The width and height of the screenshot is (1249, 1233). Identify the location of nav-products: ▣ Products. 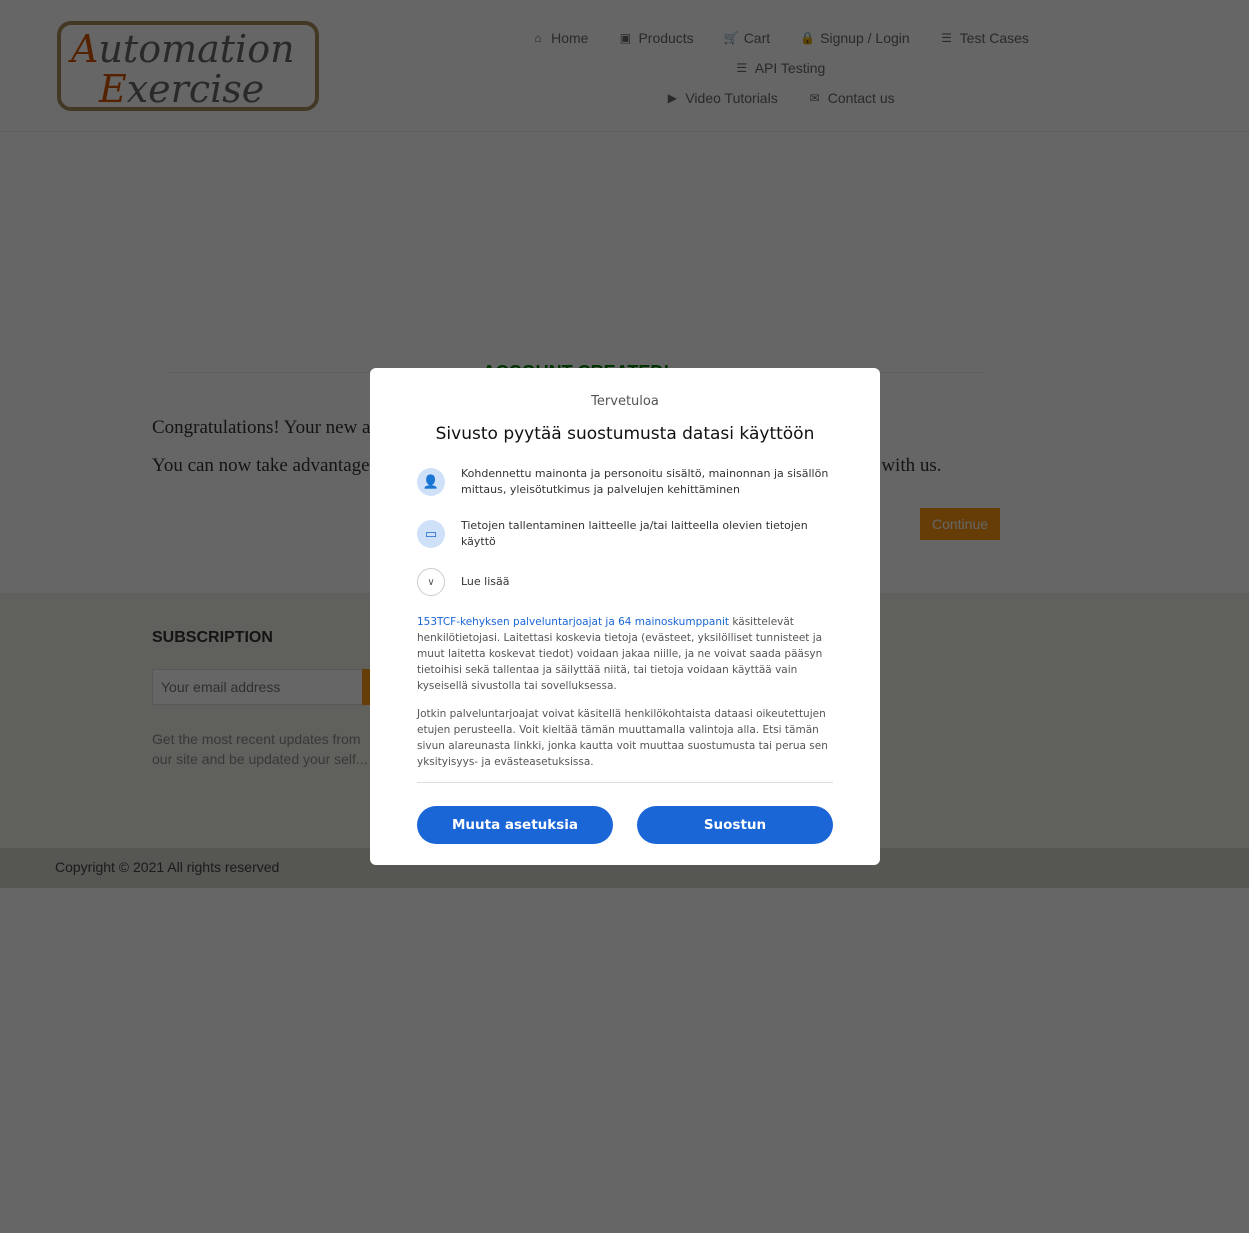
(656, 38).